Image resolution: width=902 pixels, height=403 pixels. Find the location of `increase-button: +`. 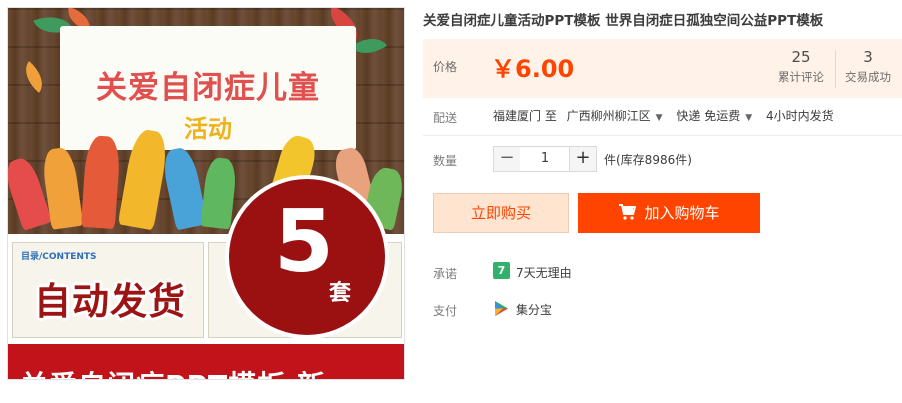

increase-button: + is located at coordinates (583, 159).